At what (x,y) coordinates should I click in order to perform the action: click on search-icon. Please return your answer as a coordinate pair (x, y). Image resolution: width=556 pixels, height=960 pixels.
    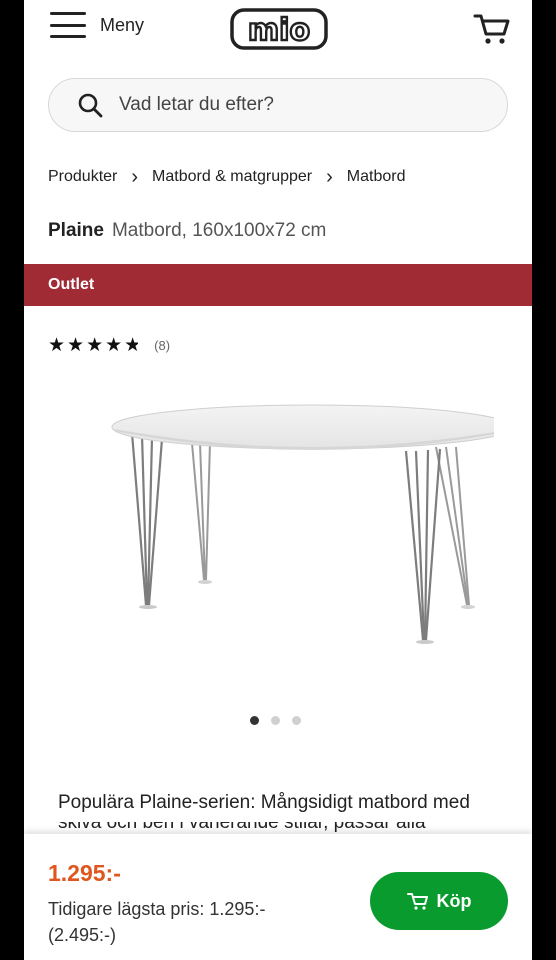
    Looking at the image, I should click on (90, 105).